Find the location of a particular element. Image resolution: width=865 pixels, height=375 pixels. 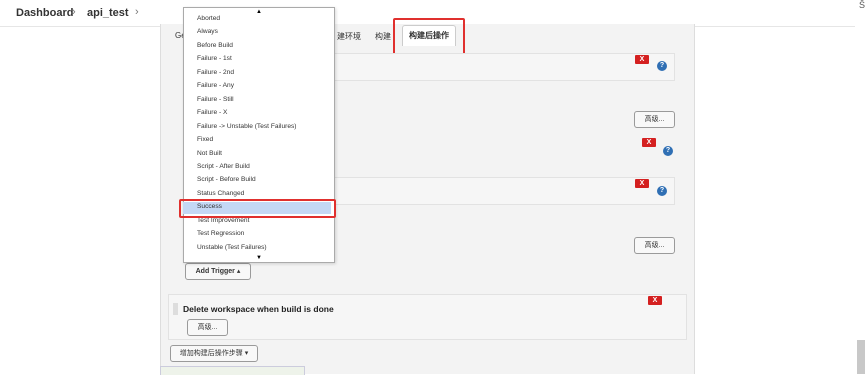

breadcrumb-api-test: api_test is located at coordinates (108, 13).